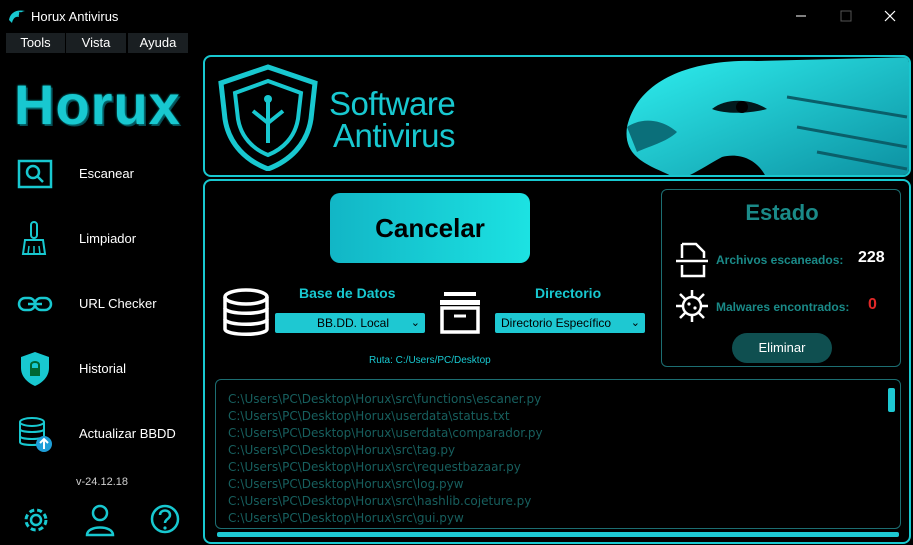 The height and width of the screenshot is (545, 913). Describe the element at coordinates (558, 534) in the screenshot. I see `horizontal-scrollbar` at that location.